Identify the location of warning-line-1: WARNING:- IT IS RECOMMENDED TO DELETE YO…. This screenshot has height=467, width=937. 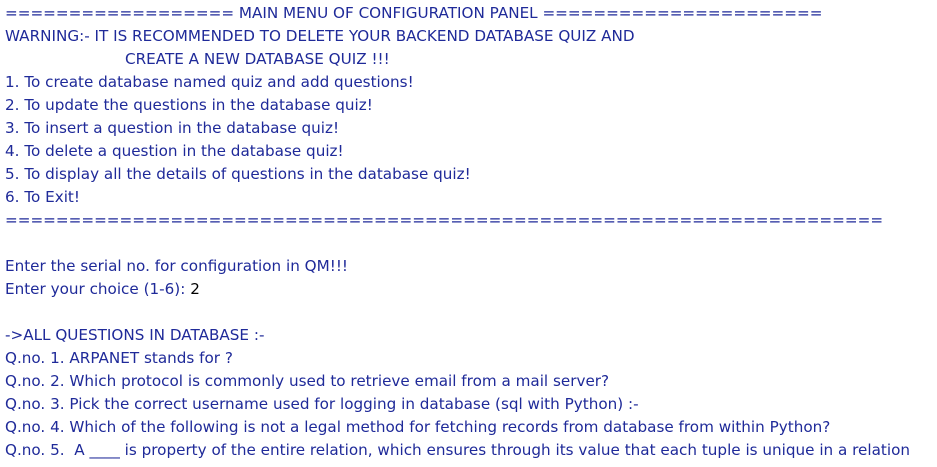
(320, 36).